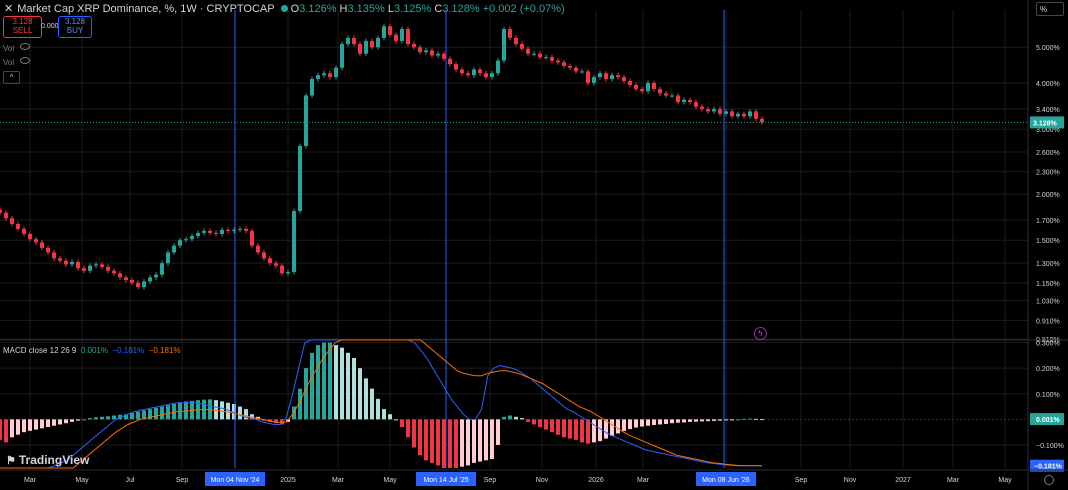 This screenshot has width=1068, height=490. I want to click on time-tick-label: Nov, so click(850, 480).